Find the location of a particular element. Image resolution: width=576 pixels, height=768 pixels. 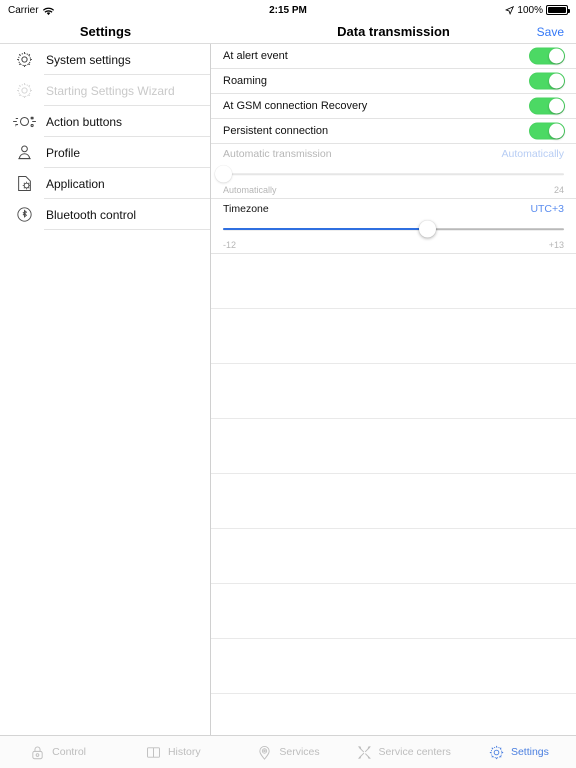

slider-min-label: -12 is located at coordinates (230, 244).